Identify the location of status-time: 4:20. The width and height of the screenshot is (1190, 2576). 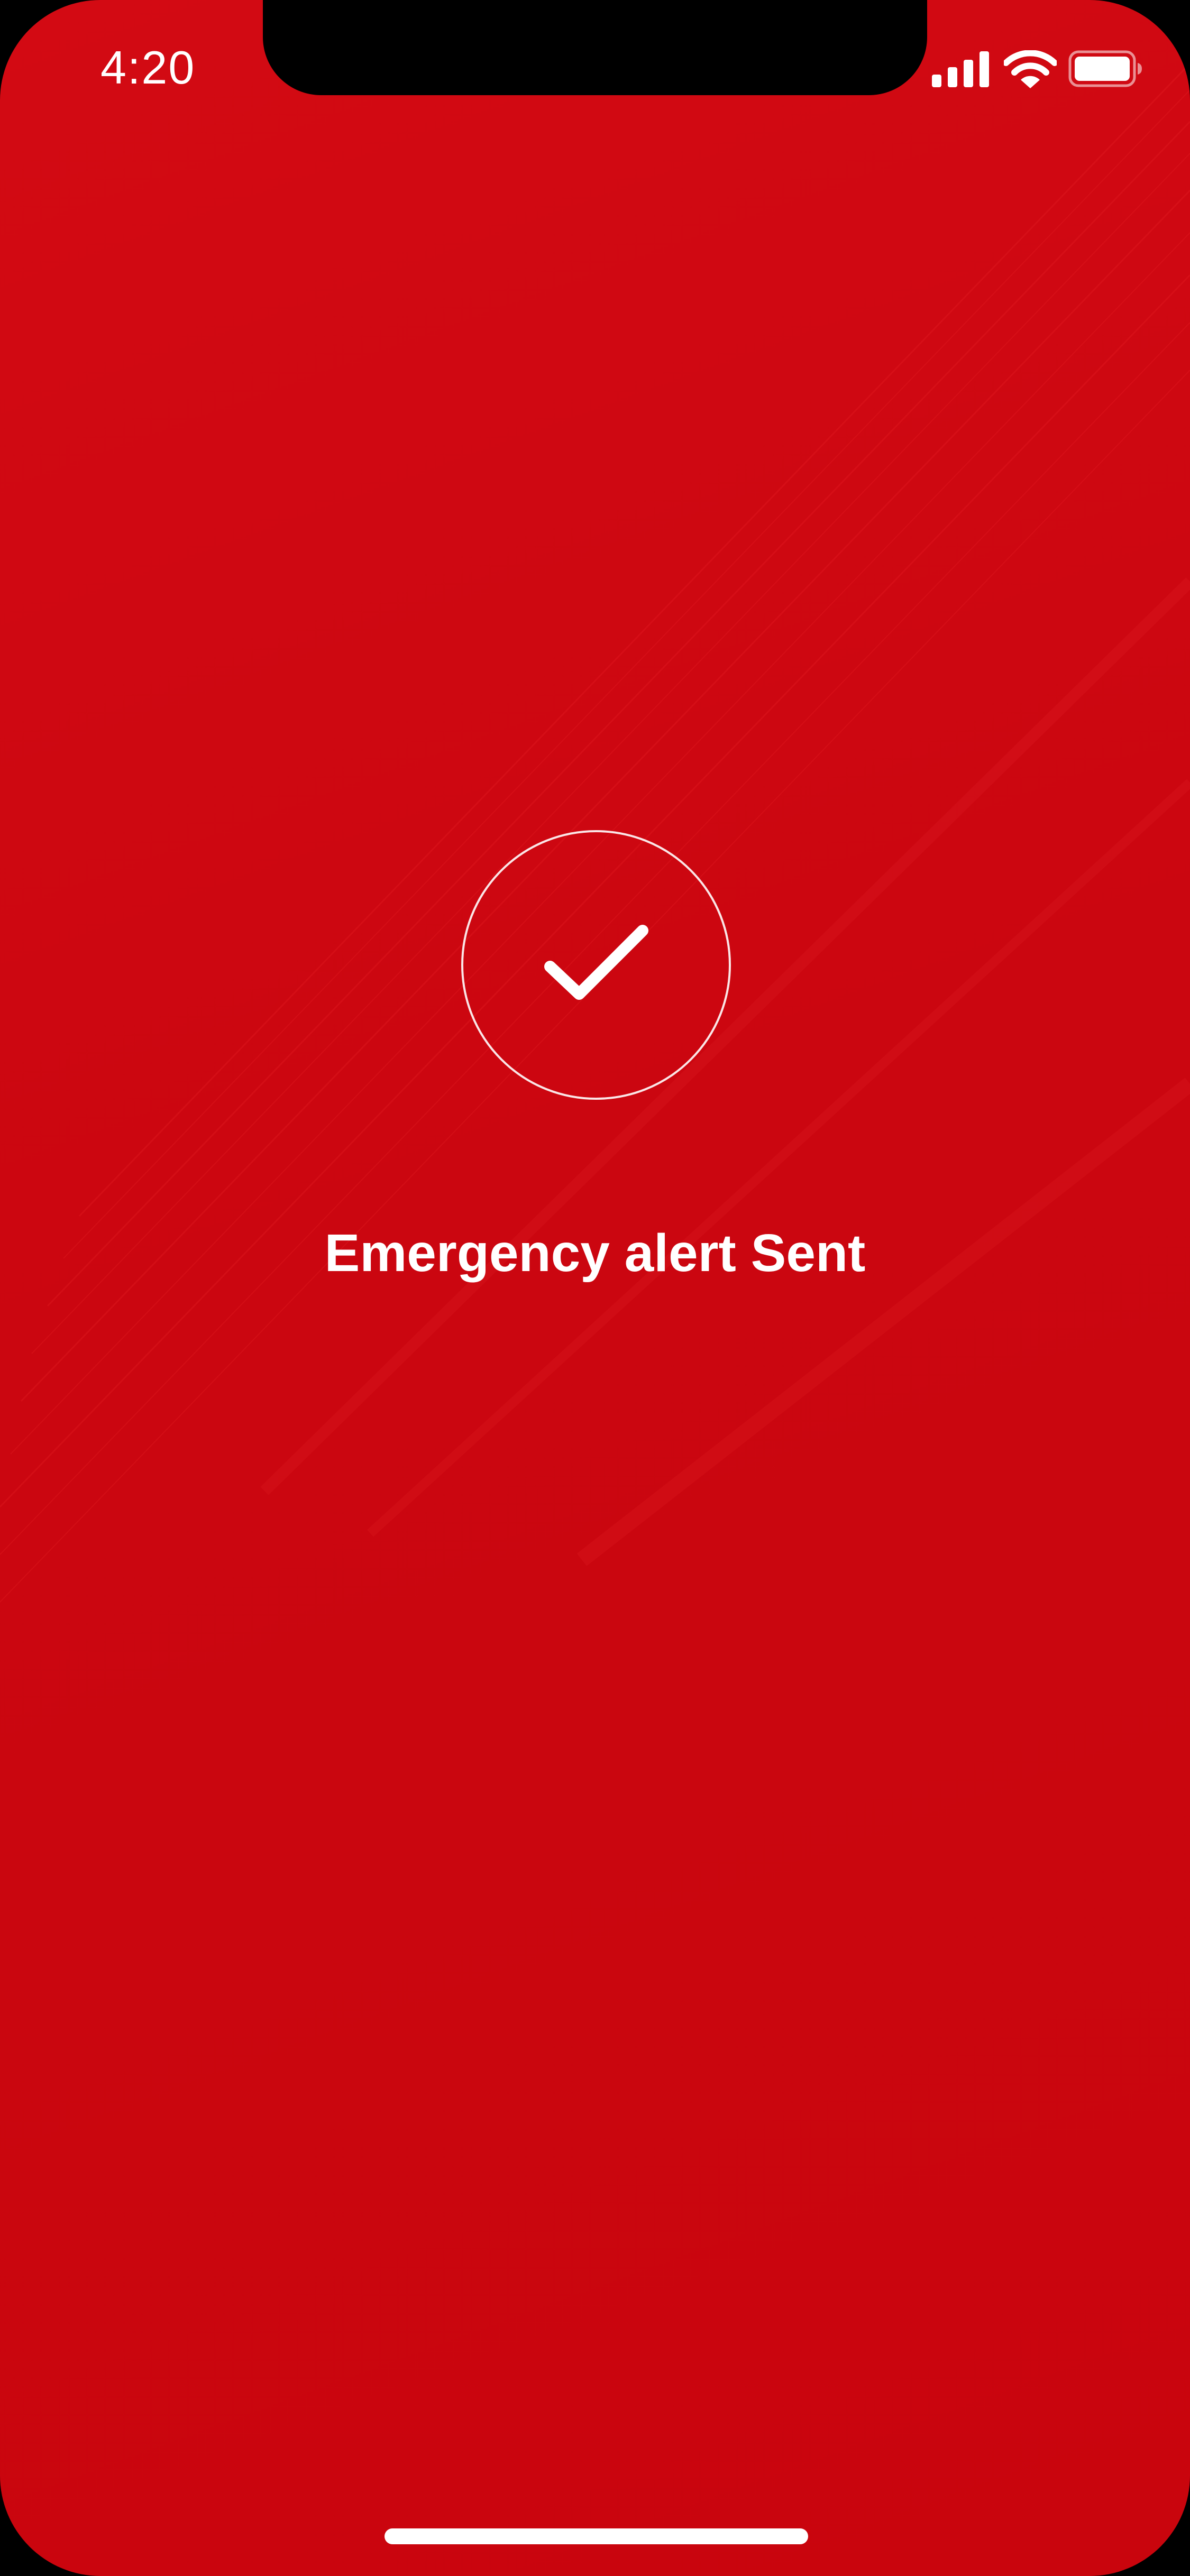
(148, 67).